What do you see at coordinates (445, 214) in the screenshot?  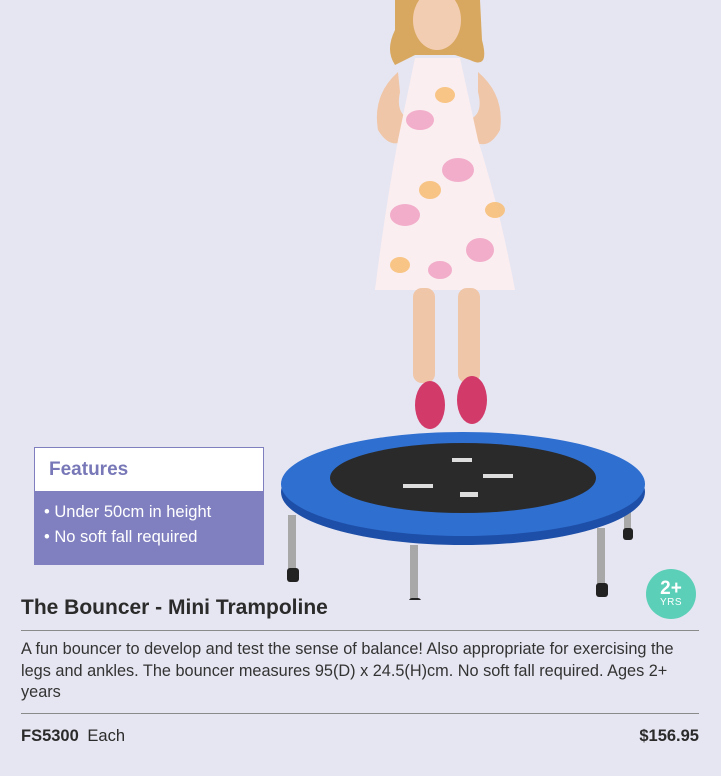 I see `child-figure` at bounding box center [445, 214].